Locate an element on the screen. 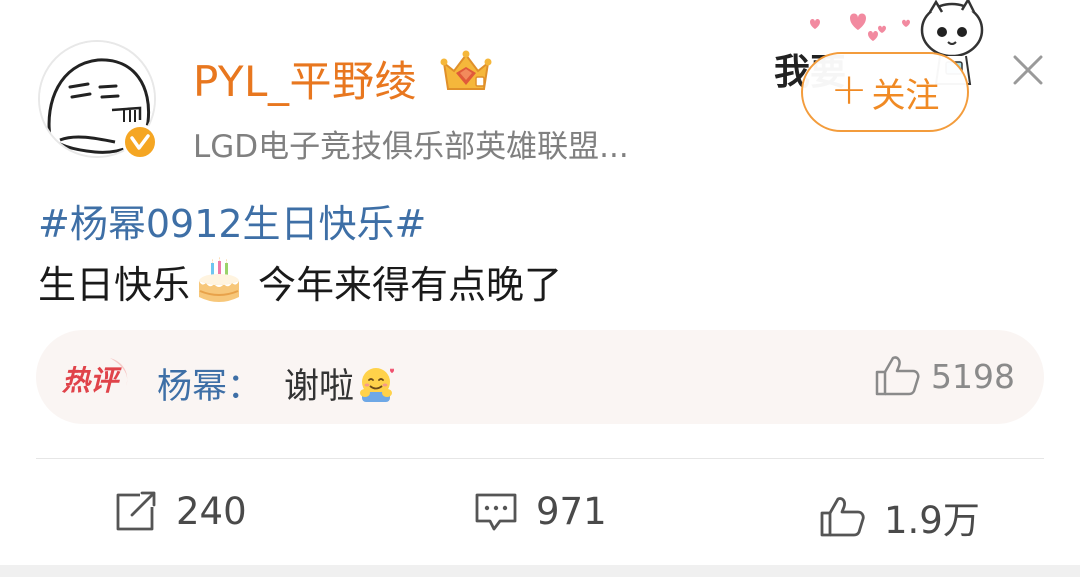 Image resolution: width=1080 pixels, height=577 pixels. plus-icon: + is located at coordinates (849, 89).